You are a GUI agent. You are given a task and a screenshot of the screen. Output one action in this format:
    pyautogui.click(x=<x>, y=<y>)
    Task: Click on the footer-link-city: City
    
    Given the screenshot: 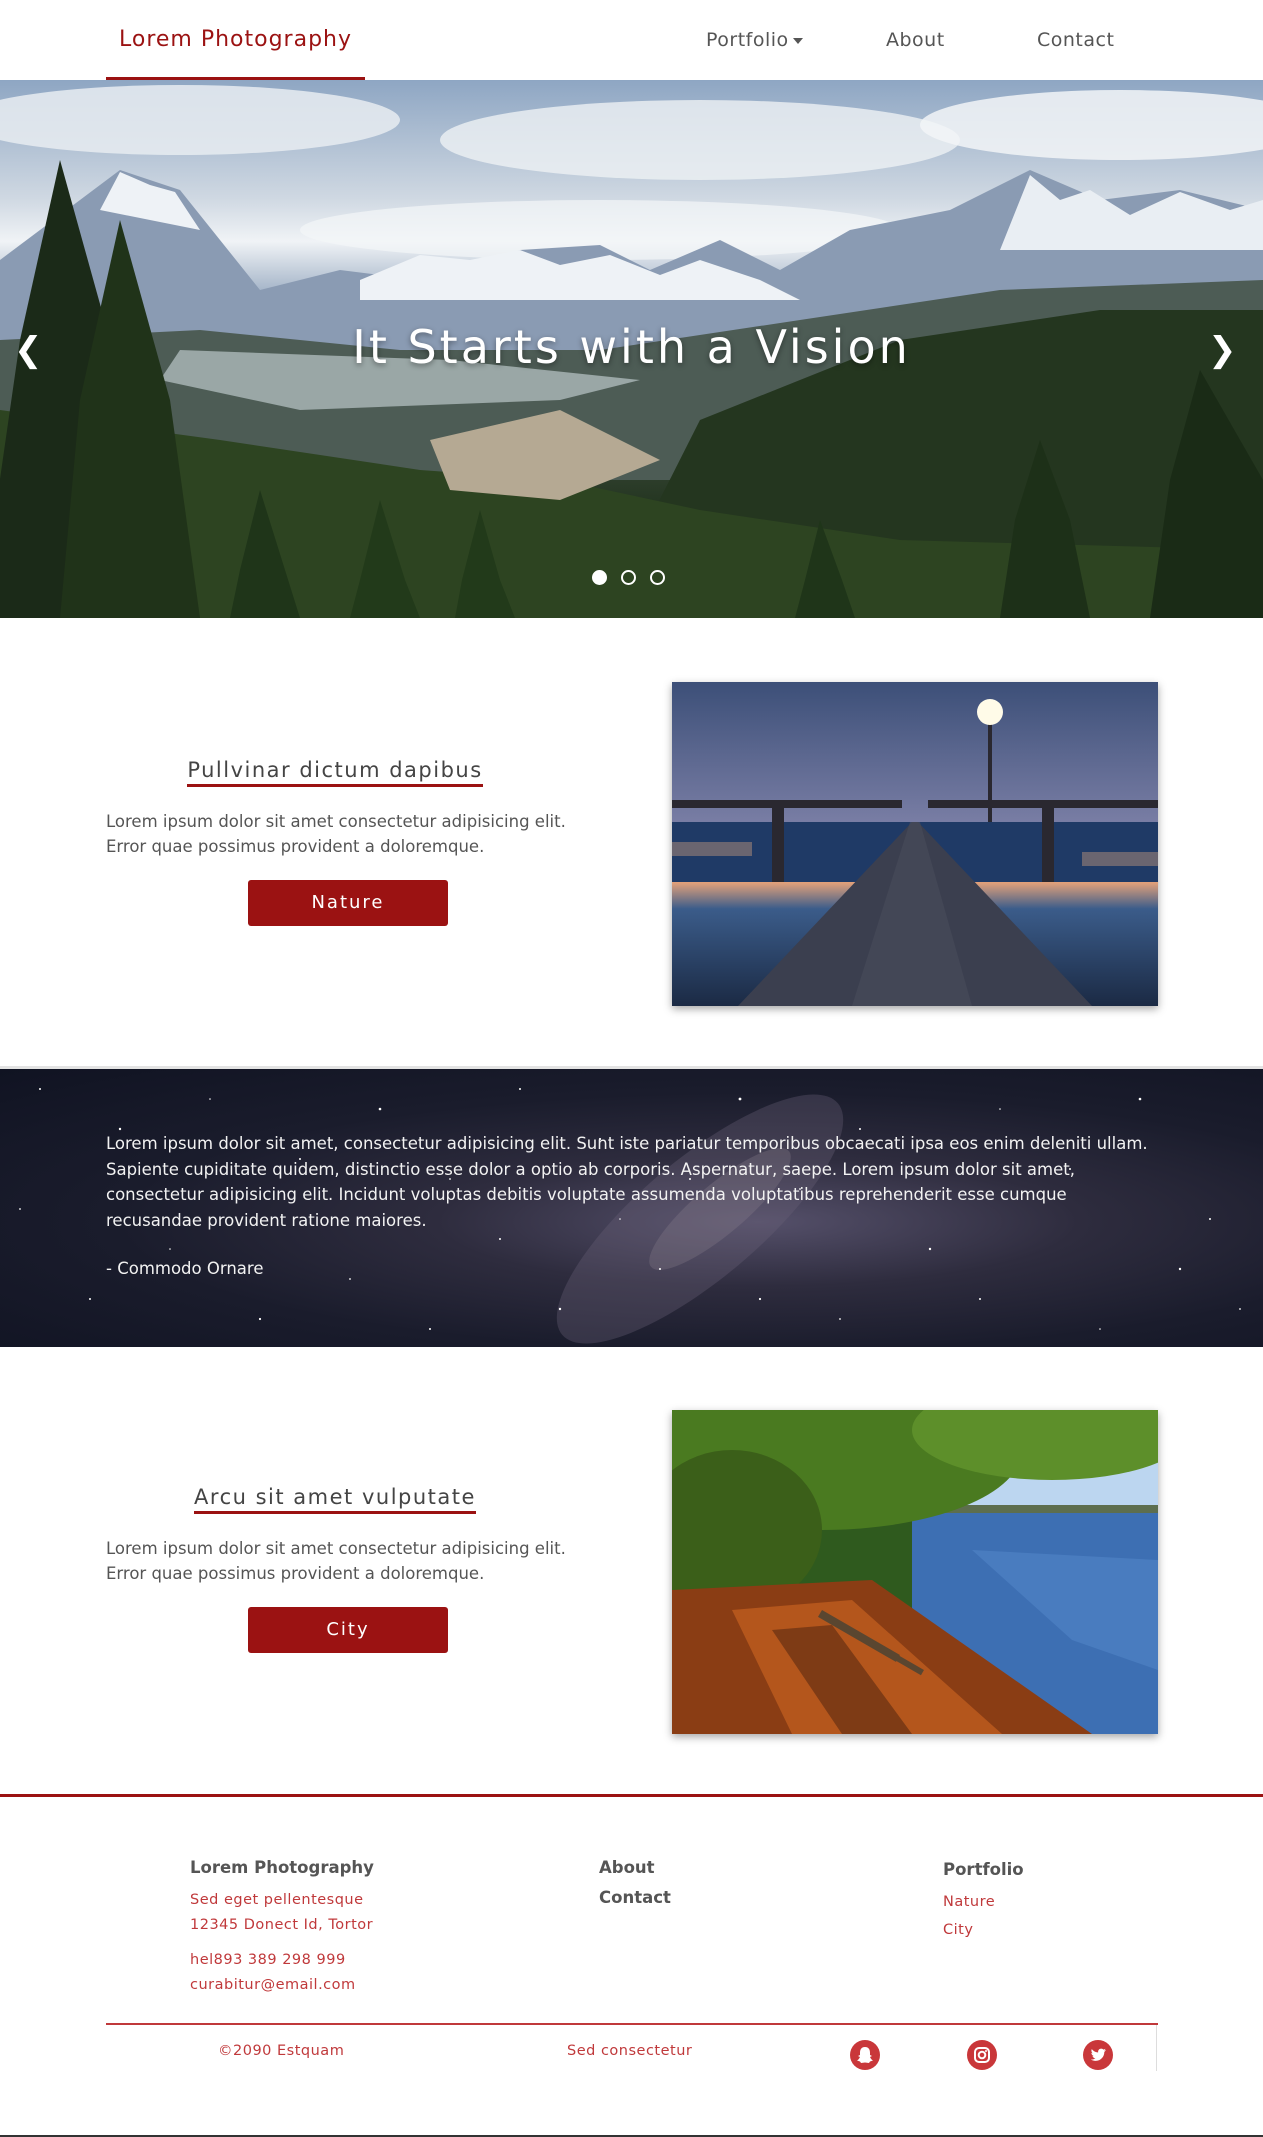 What is the action you would take?
    pyautogui.click(x=958, y=1930)
    